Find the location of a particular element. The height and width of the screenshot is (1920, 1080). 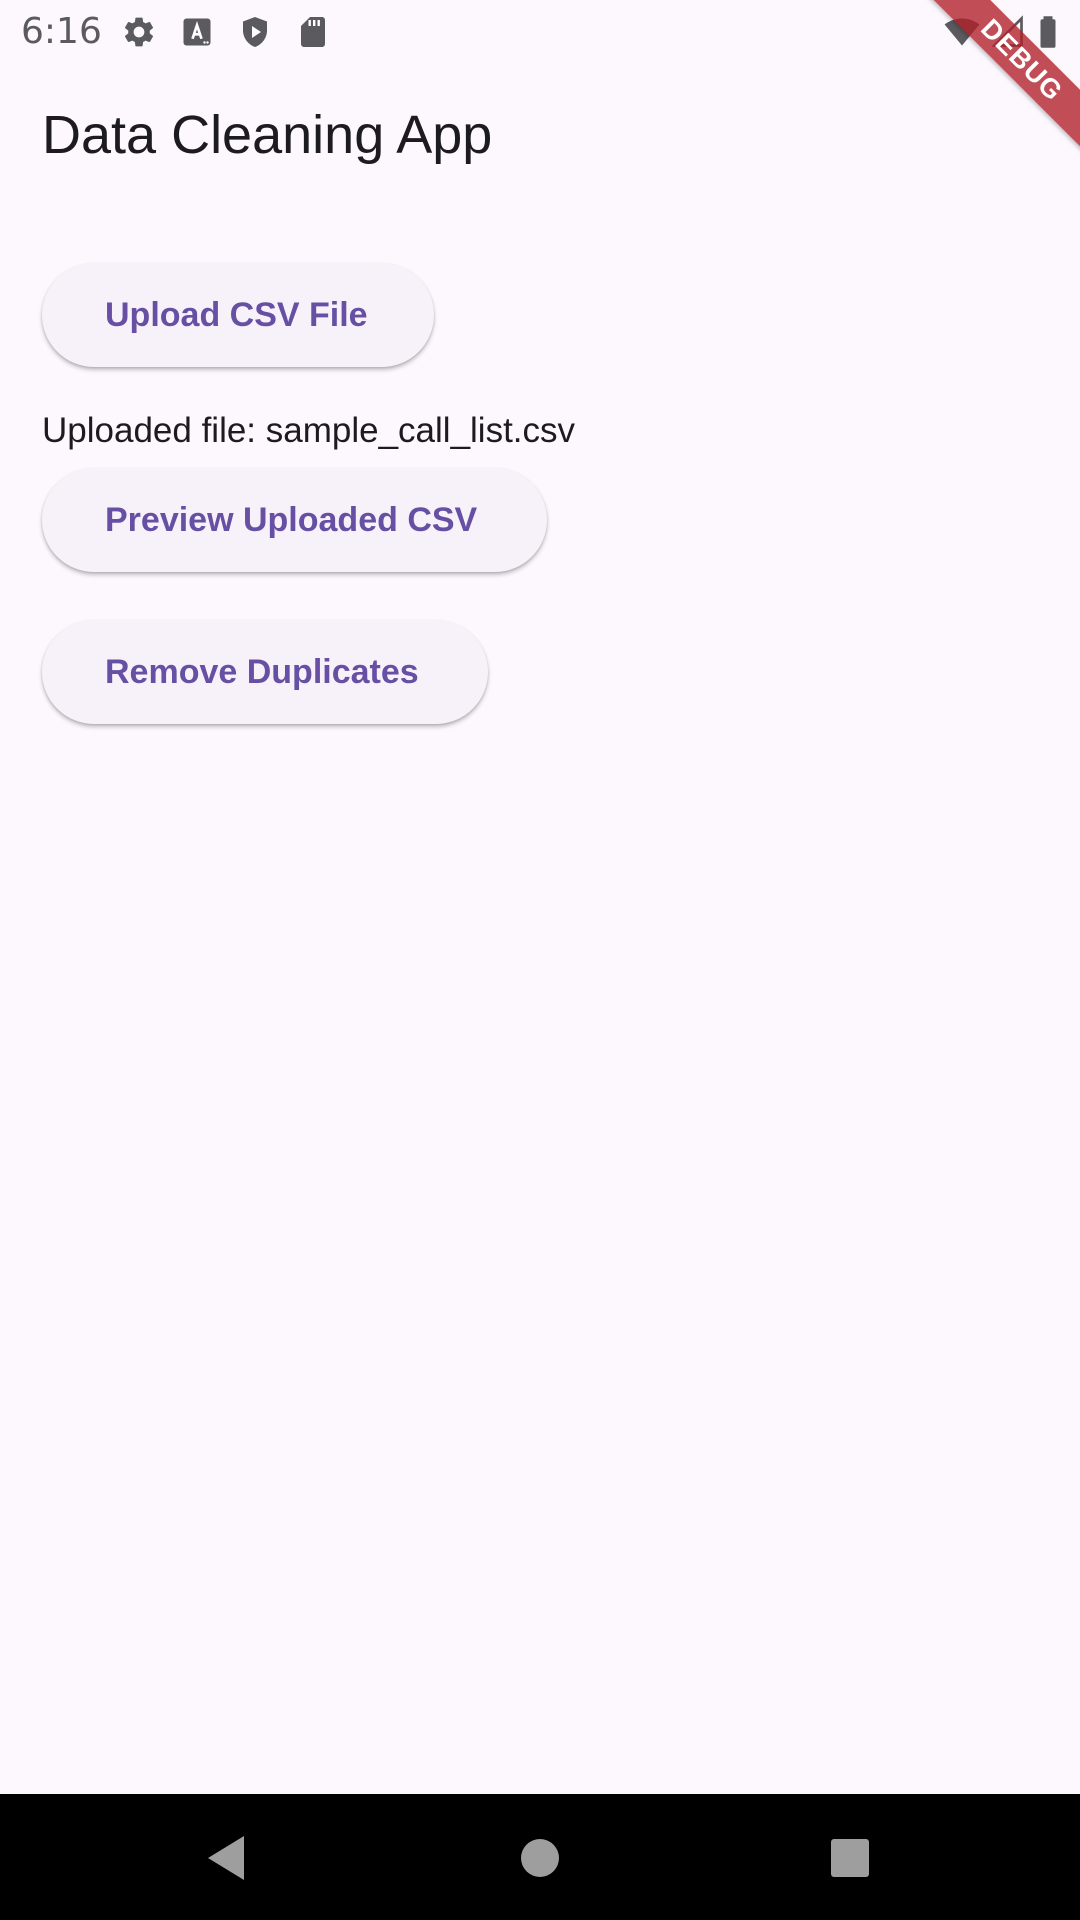

remove-duplicates-button: Remove Duplicates is located at coordinates (265, 672).